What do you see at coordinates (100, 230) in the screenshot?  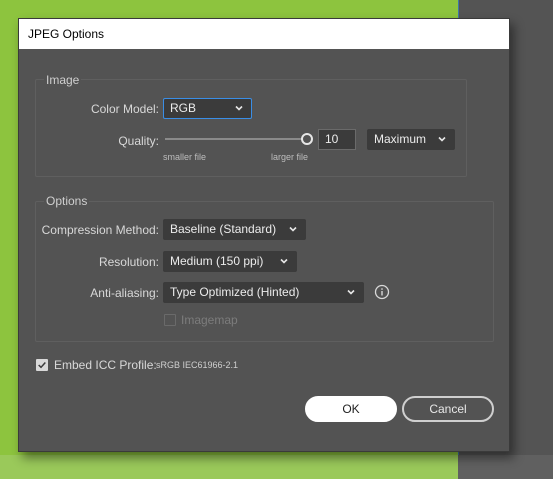 I see `compression-label: Compression Method:` at bounding box center [100, 230].